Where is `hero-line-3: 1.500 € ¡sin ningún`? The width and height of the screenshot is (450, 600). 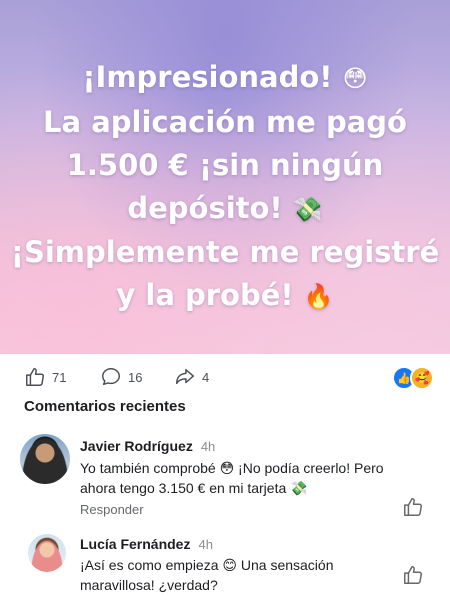 hero-line-3: 1.500 € ¡sin ningún is located at coordinates (225, 164).